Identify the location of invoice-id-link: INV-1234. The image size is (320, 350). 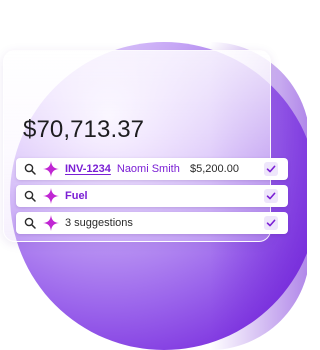
(88, 169).